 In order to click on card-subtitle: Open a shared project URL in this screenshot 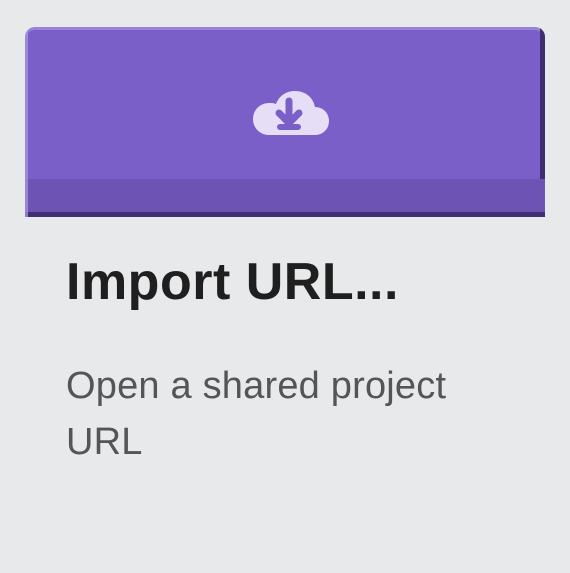, I will do `click(256, 414)`.